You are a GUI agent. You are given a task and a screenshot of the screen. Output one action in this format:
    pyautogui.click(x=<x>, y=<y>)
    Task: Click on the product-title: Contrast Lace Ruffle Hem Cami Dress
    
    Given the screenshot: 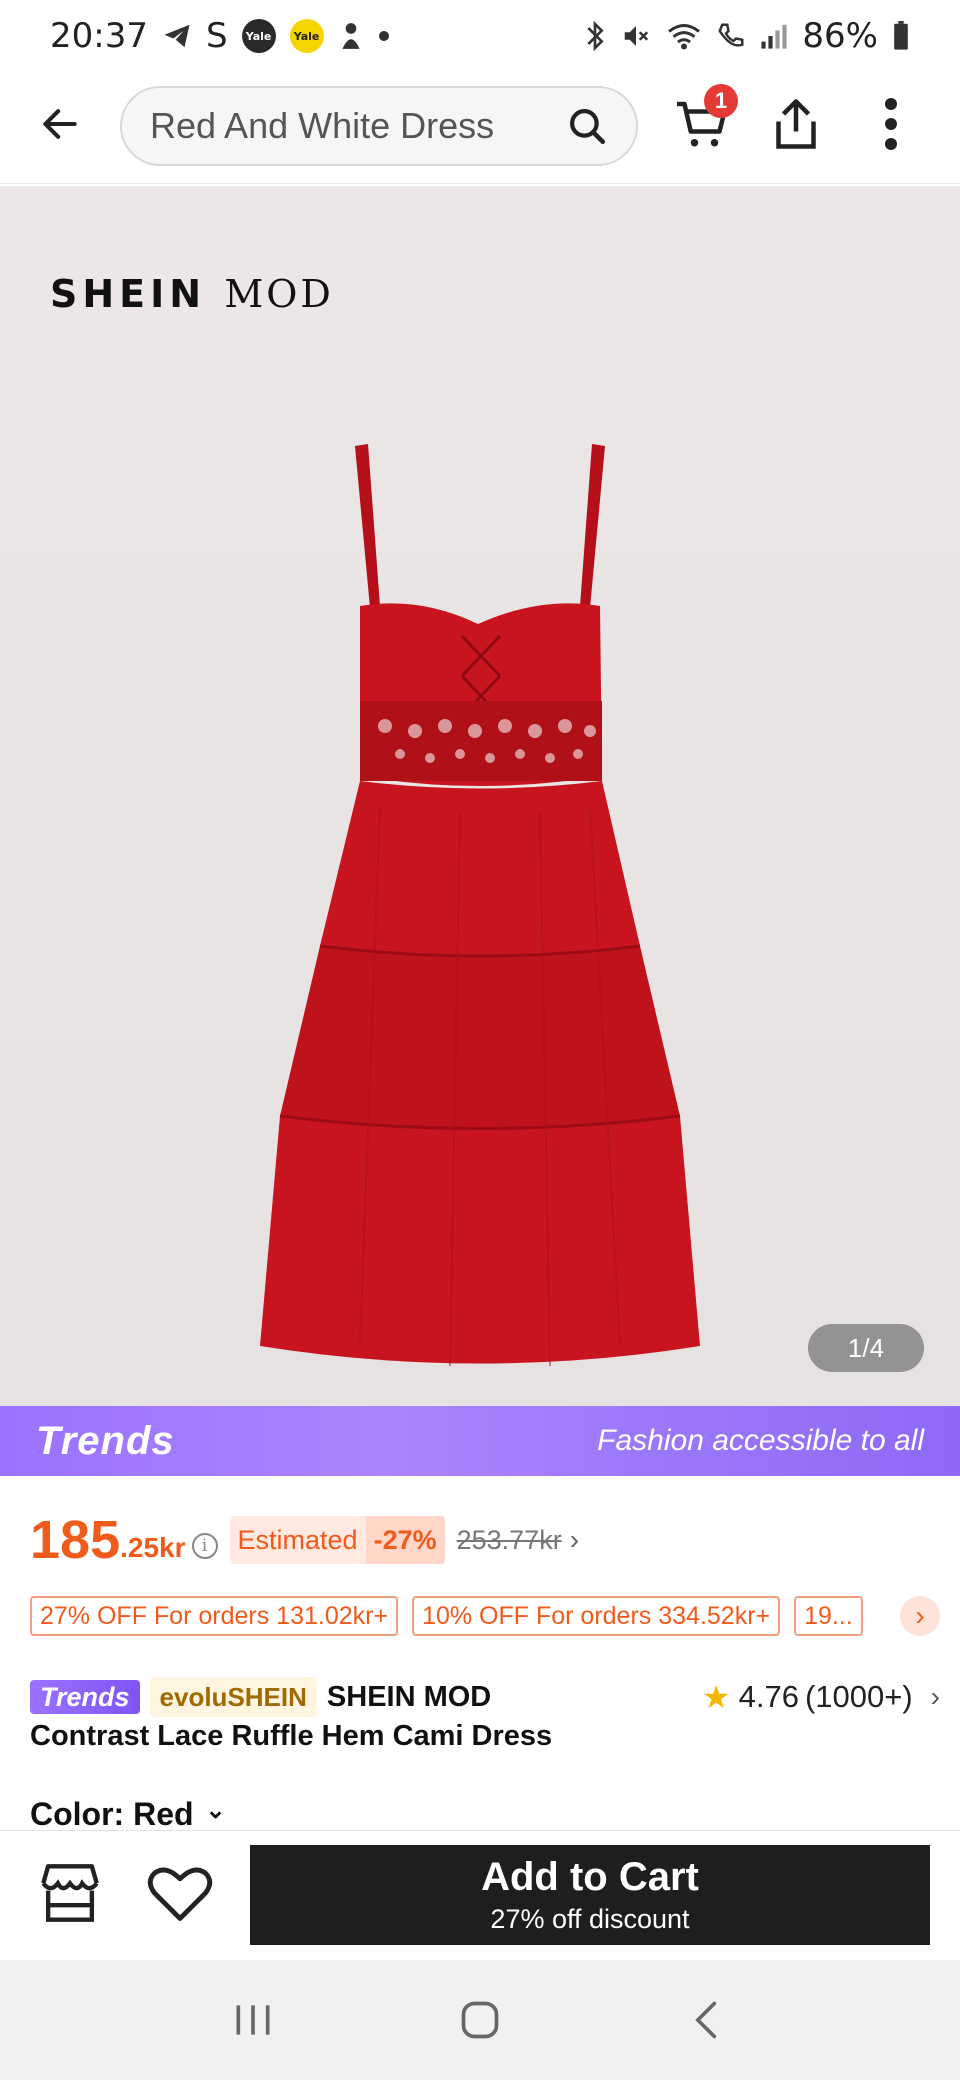 What is the action you would take?
    pyautogui.click(x=291, y=1736)
    